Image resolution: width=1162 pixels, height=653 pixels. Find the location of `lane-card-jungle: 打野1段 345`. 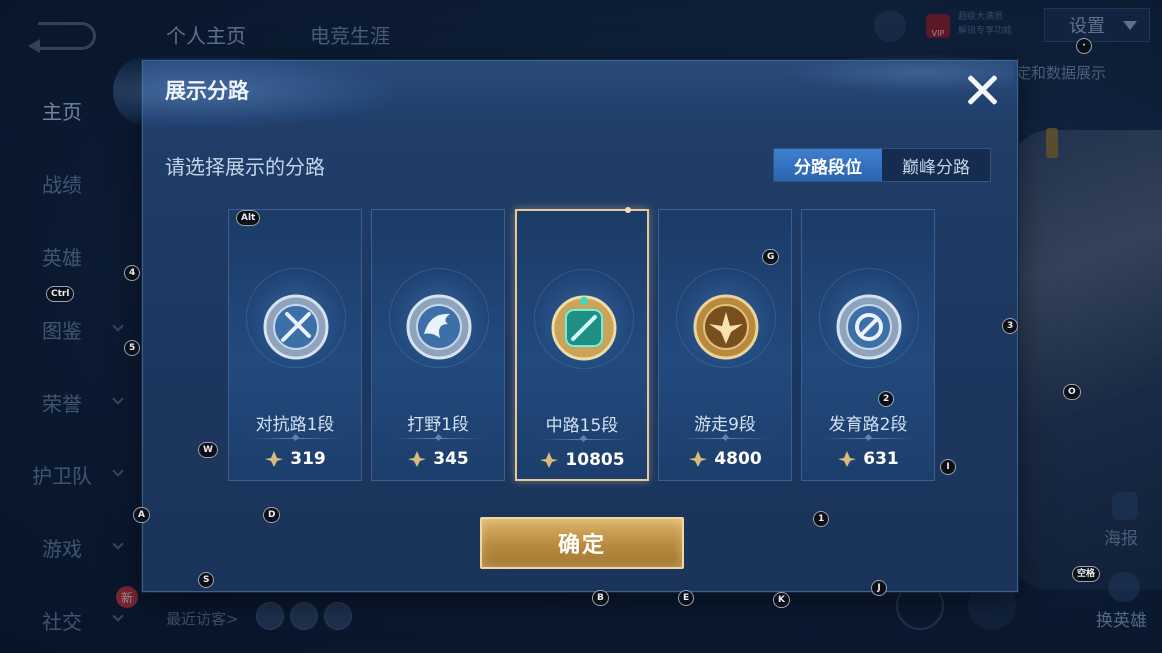

lane-card-jungle: 打野1段 345 is located at coordinates (438, 345).